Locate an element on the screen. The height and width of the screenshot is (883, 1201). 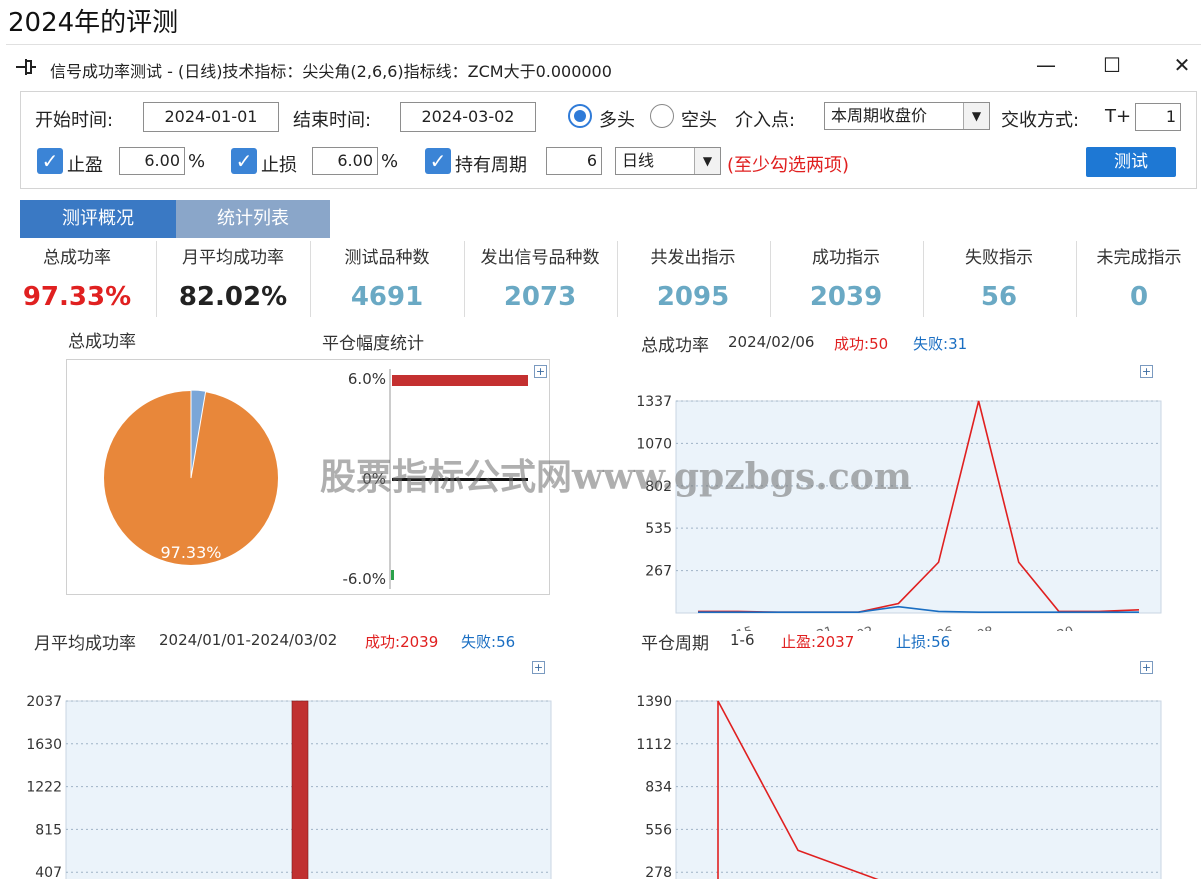
long-radio is located at coordinates (580, 116).